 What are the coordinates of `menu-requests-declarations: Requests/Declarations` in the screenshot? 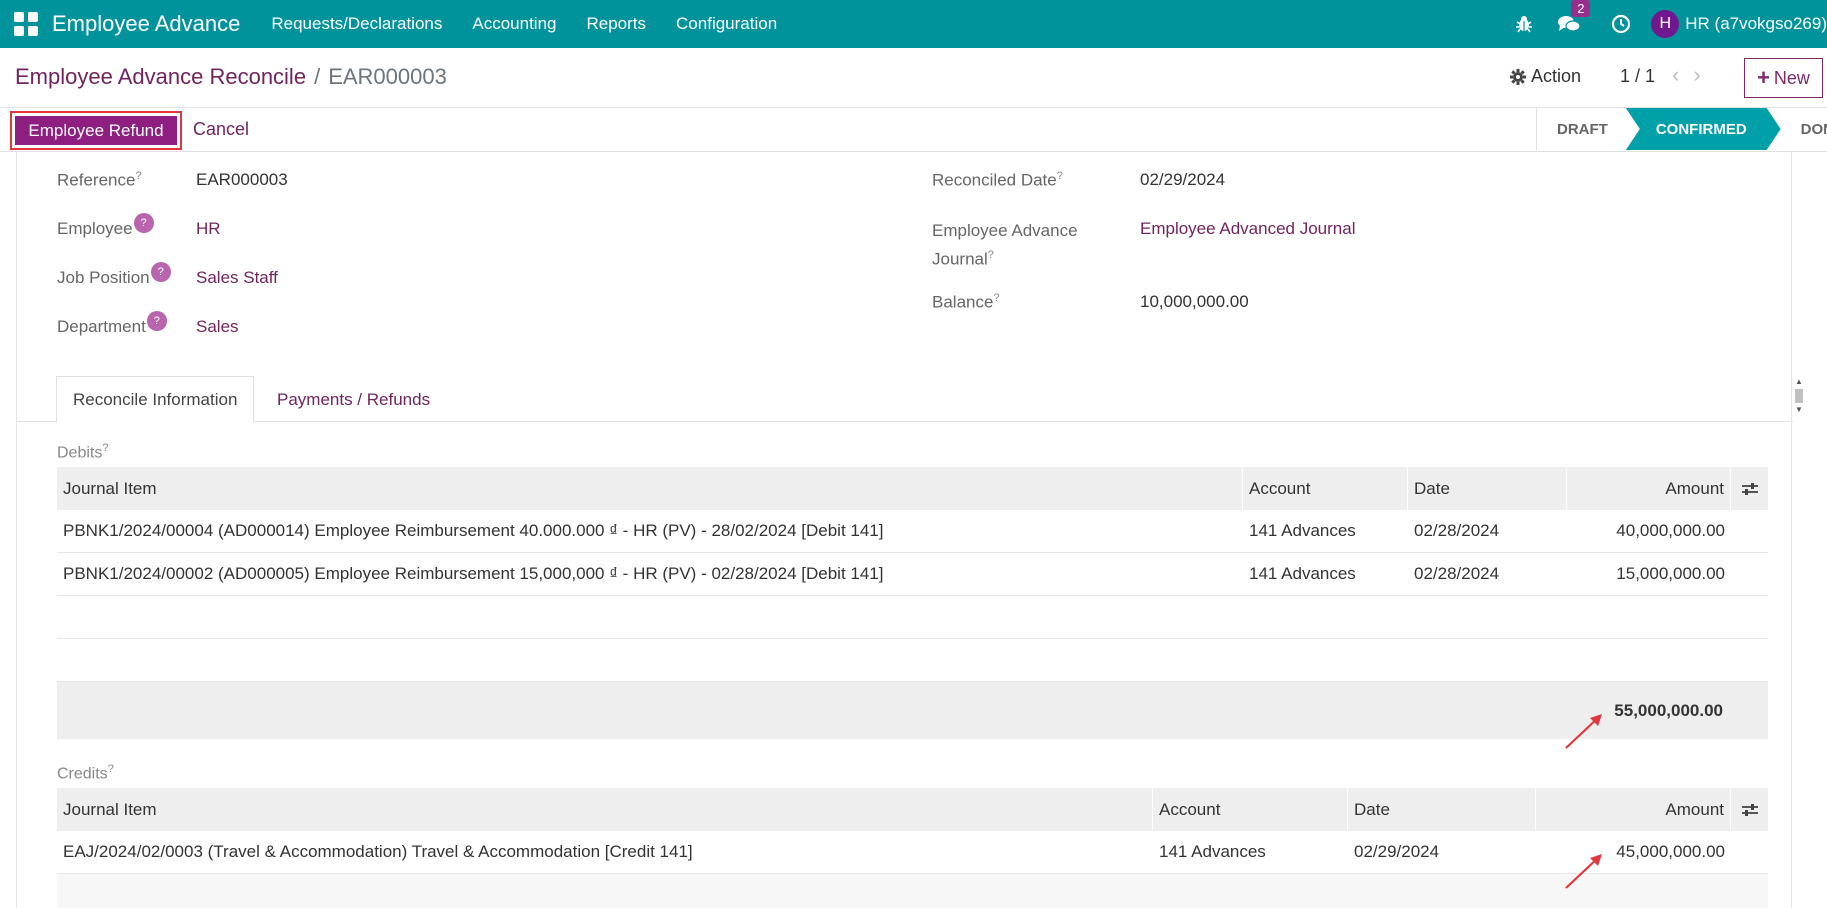 It's located at (356, 24).